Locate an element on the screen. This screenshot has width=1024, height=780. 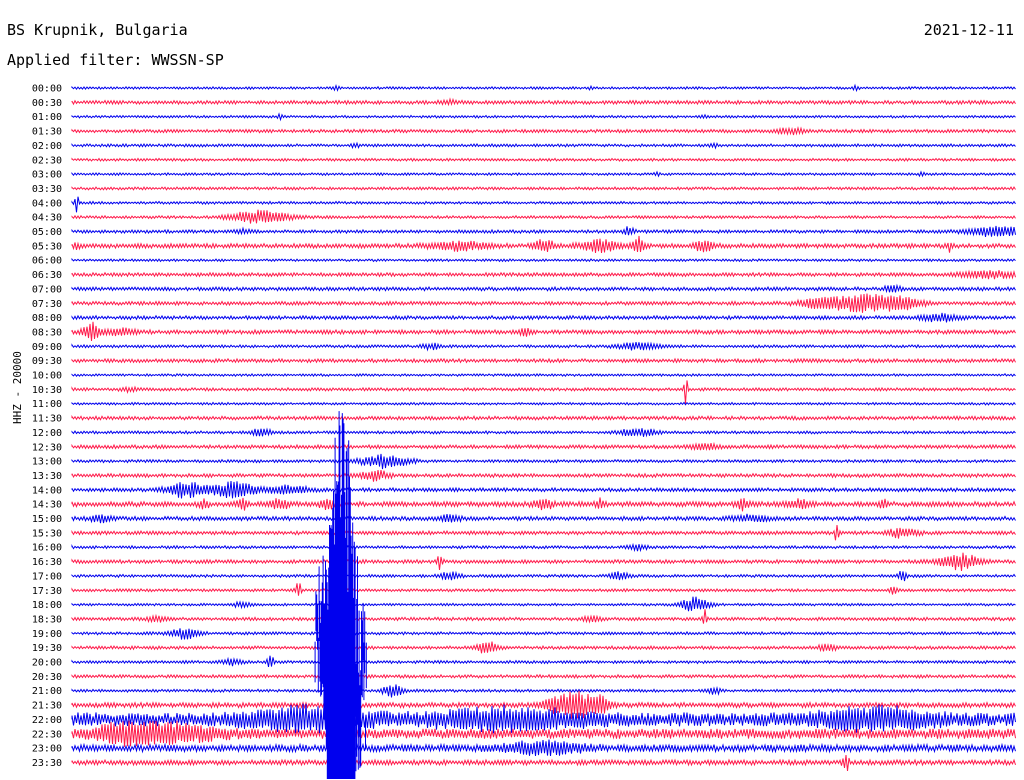
row-time-label: 19:00 is located at coordinates (47, 634).